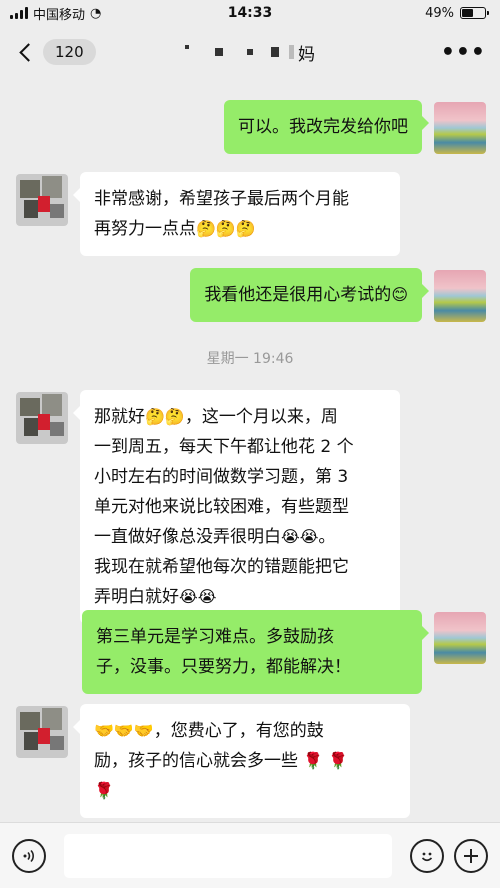  I want to click on voice-icon, so click(29, 855).